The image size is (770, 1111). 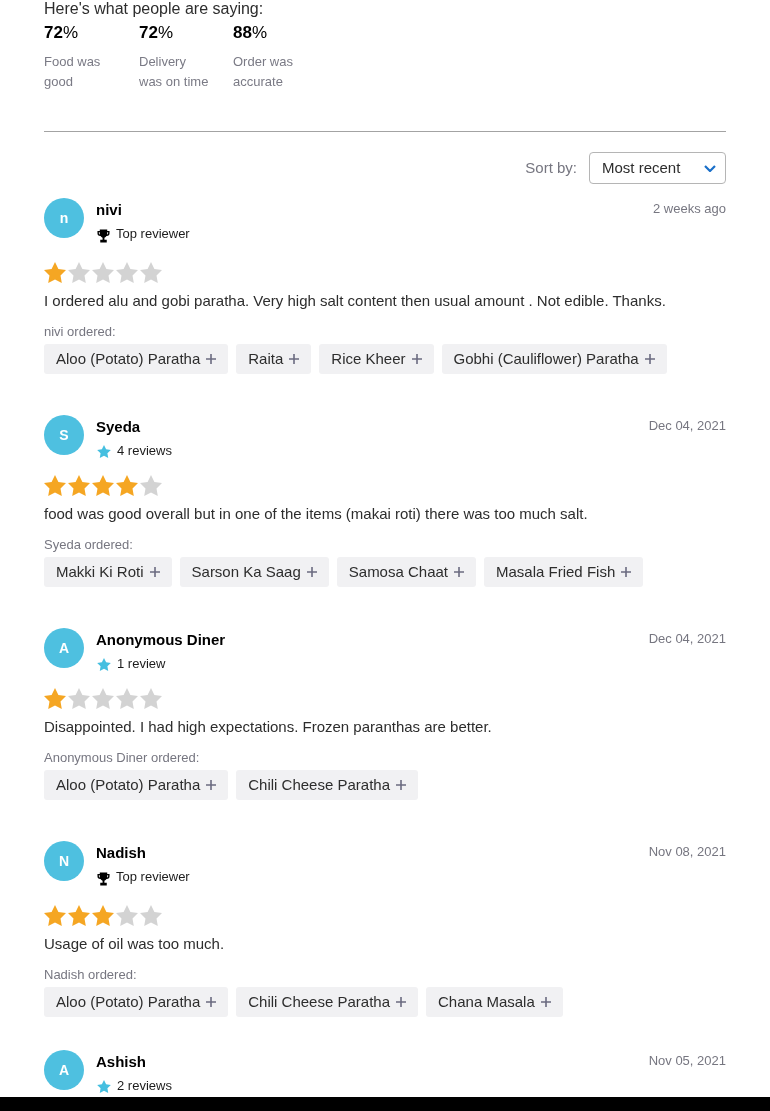 What do you see at coordinates (141, 664) in the screenshot?
I see `review-count: 1 review` at bounding box center [141, 664].